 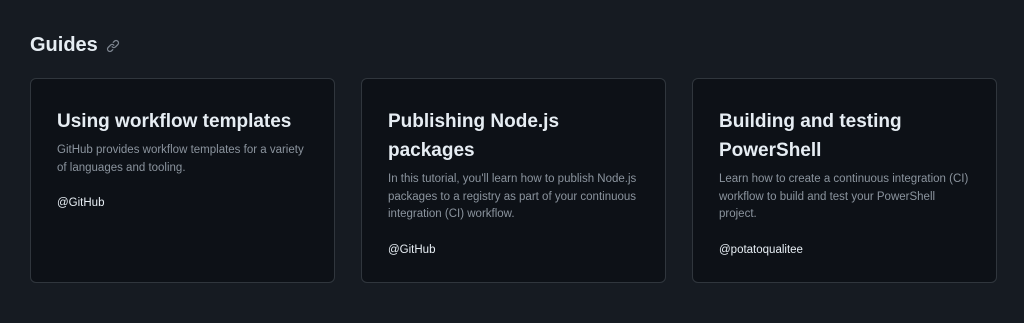 I want to click on section-header: Guides, so click(x=75, y=45).